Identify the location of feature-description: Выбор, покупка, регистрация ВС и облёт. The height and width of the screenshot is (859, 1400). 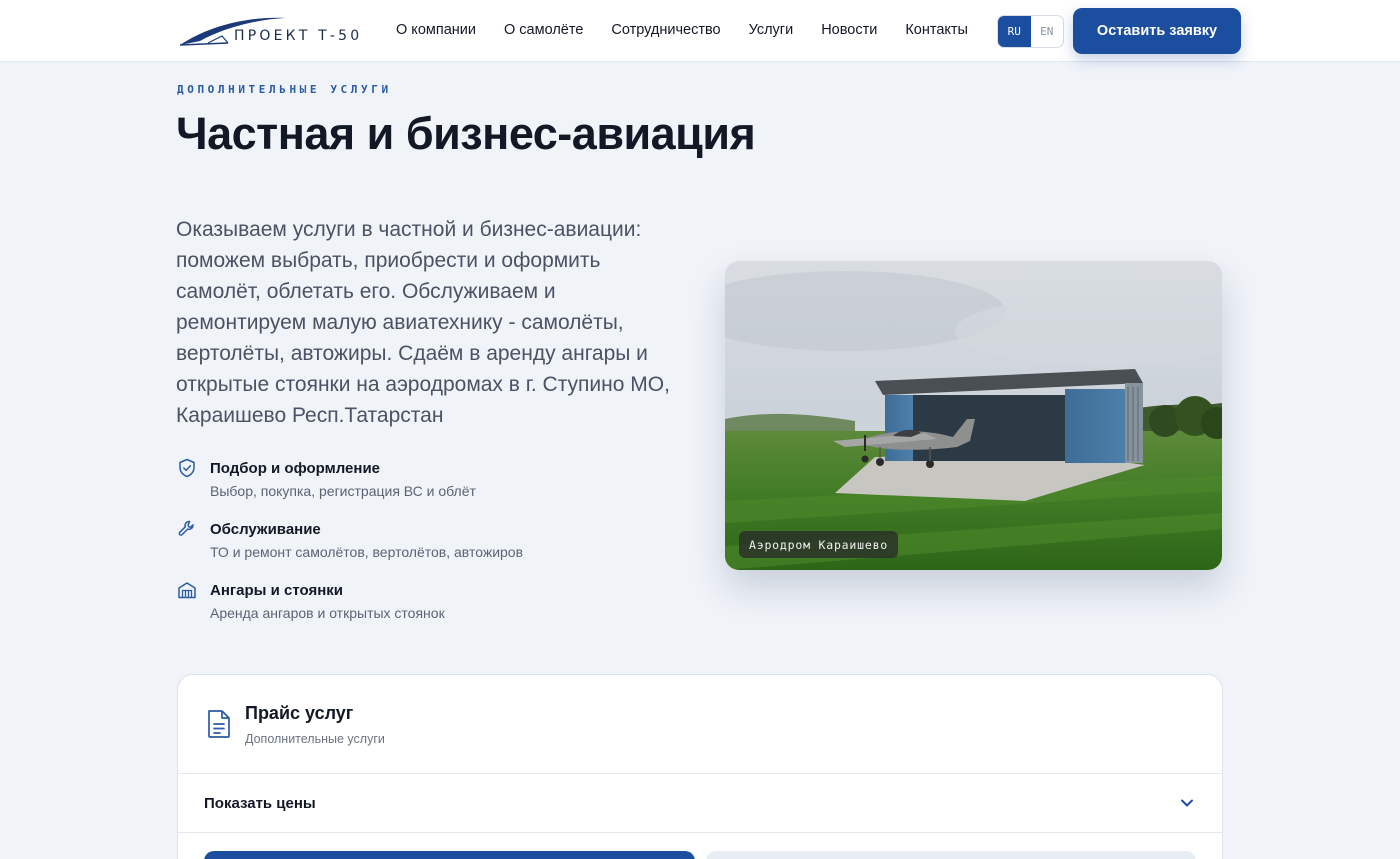
(343, 491).